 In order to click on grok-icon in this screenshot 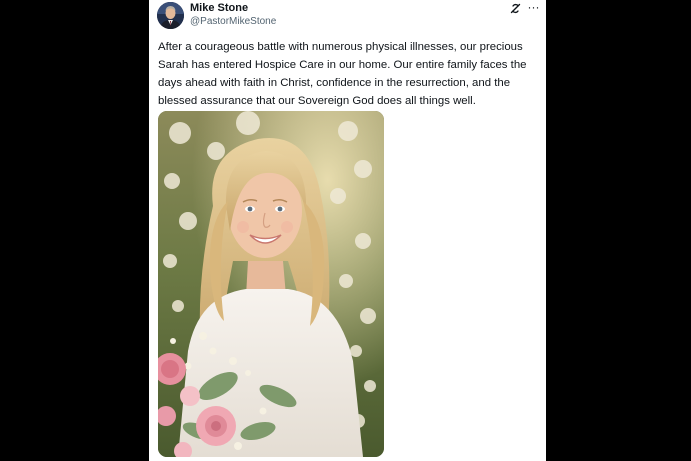, I will do `click(515, 8)`.